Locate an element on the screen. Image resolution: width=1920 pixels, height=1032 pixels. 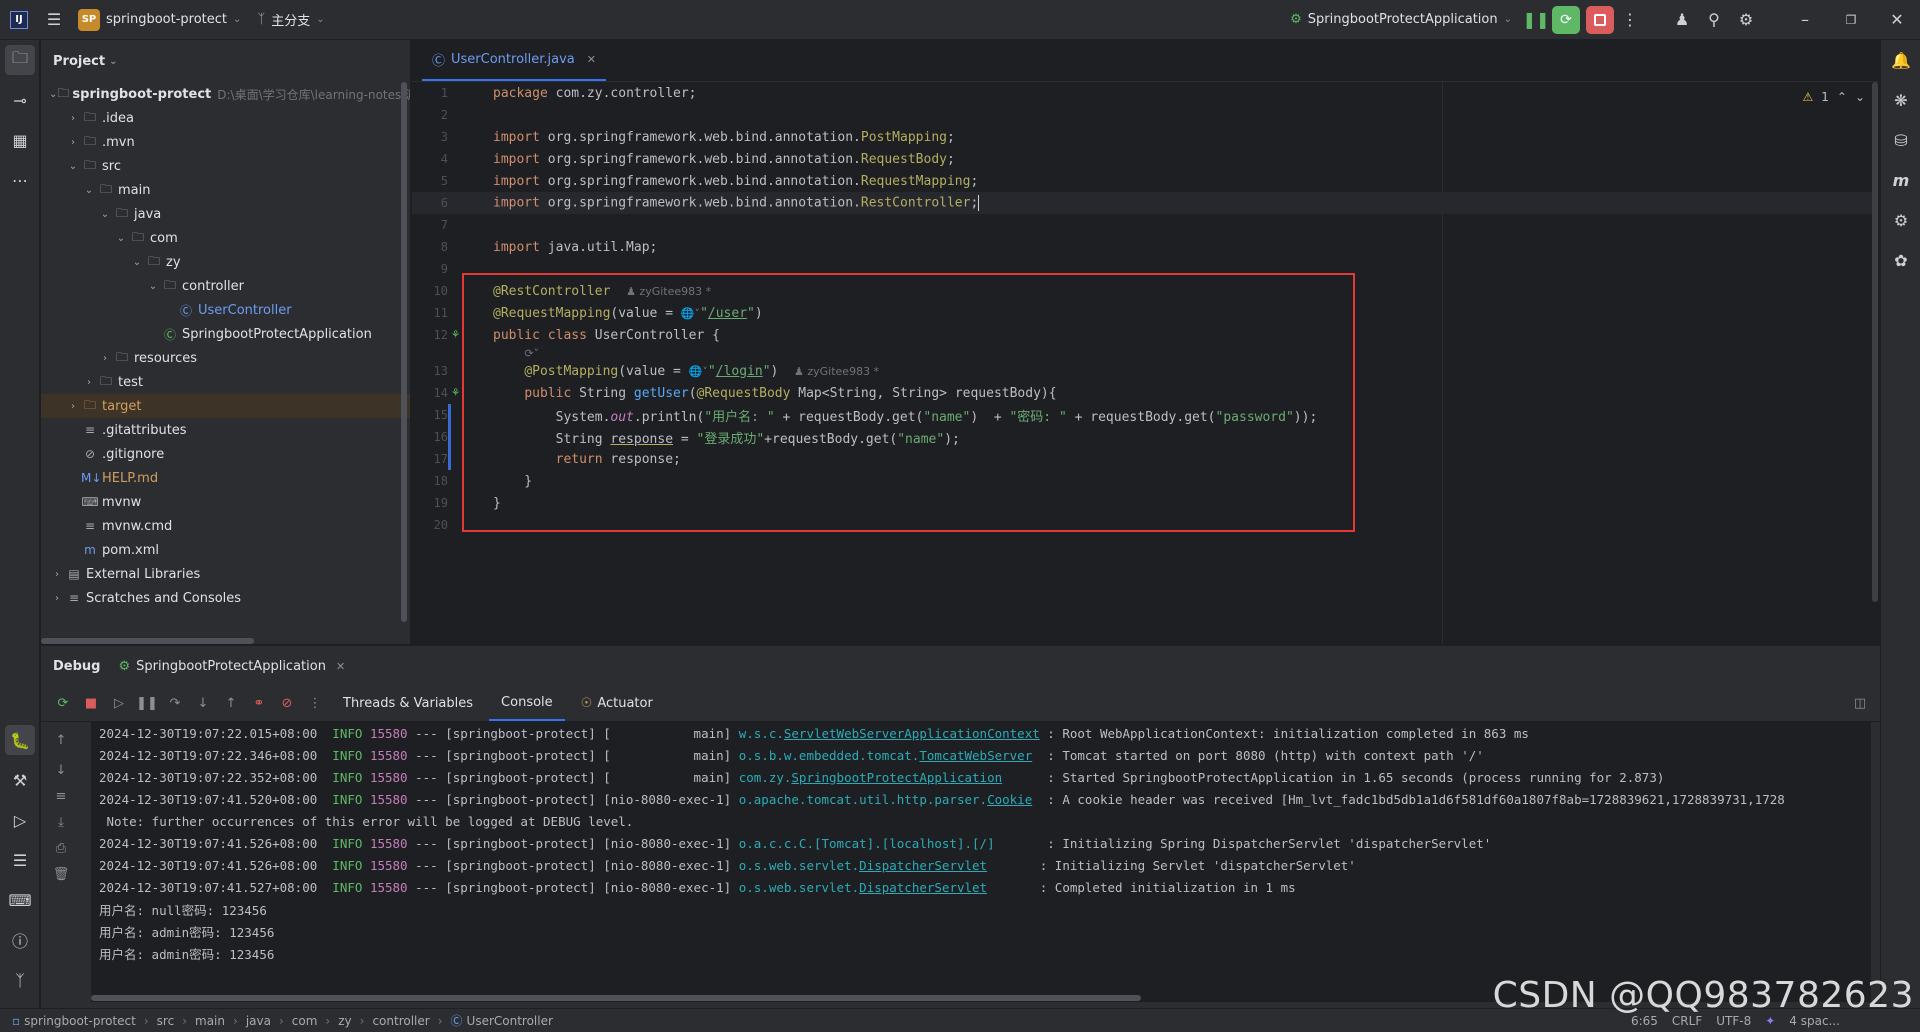
editor-scrollbar is located at coordinates (1875, 342).